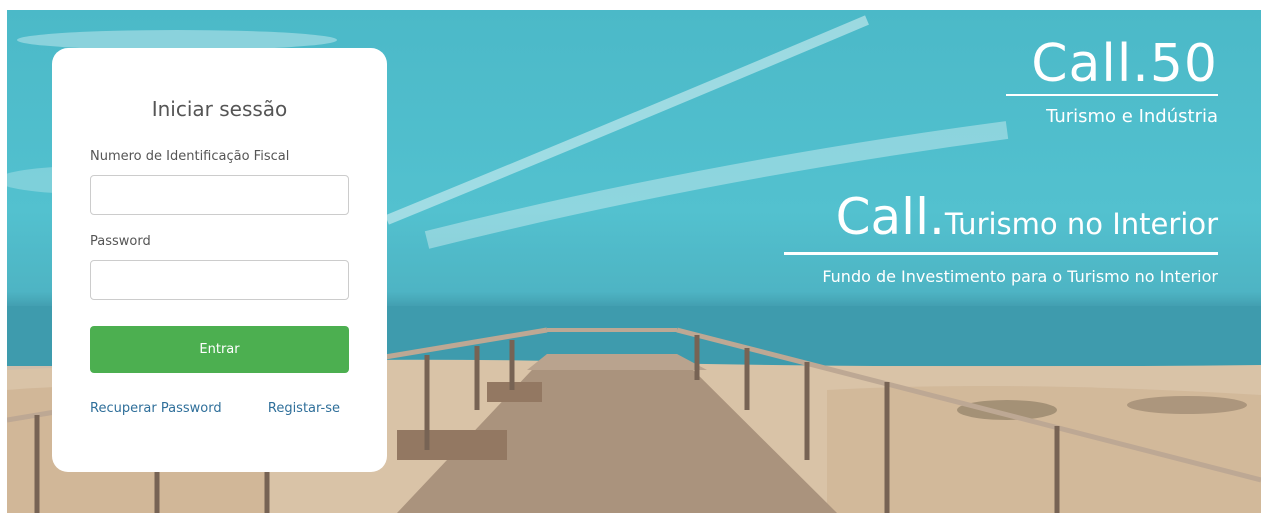 This screenshot has width=1261, height=513. What do you see at coordinates (1132, 116) in the screenshot?
I see `call50-subtitle: Turismo e Indústria` at bounding box center [1132, 116].